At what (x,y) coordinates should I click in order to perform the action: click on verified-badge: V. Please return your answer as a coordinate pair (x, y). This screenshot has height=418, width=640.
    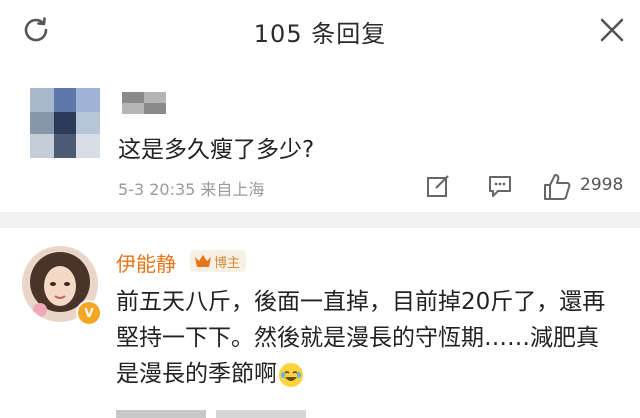
    Looking at the image, I should click on (89, 313).